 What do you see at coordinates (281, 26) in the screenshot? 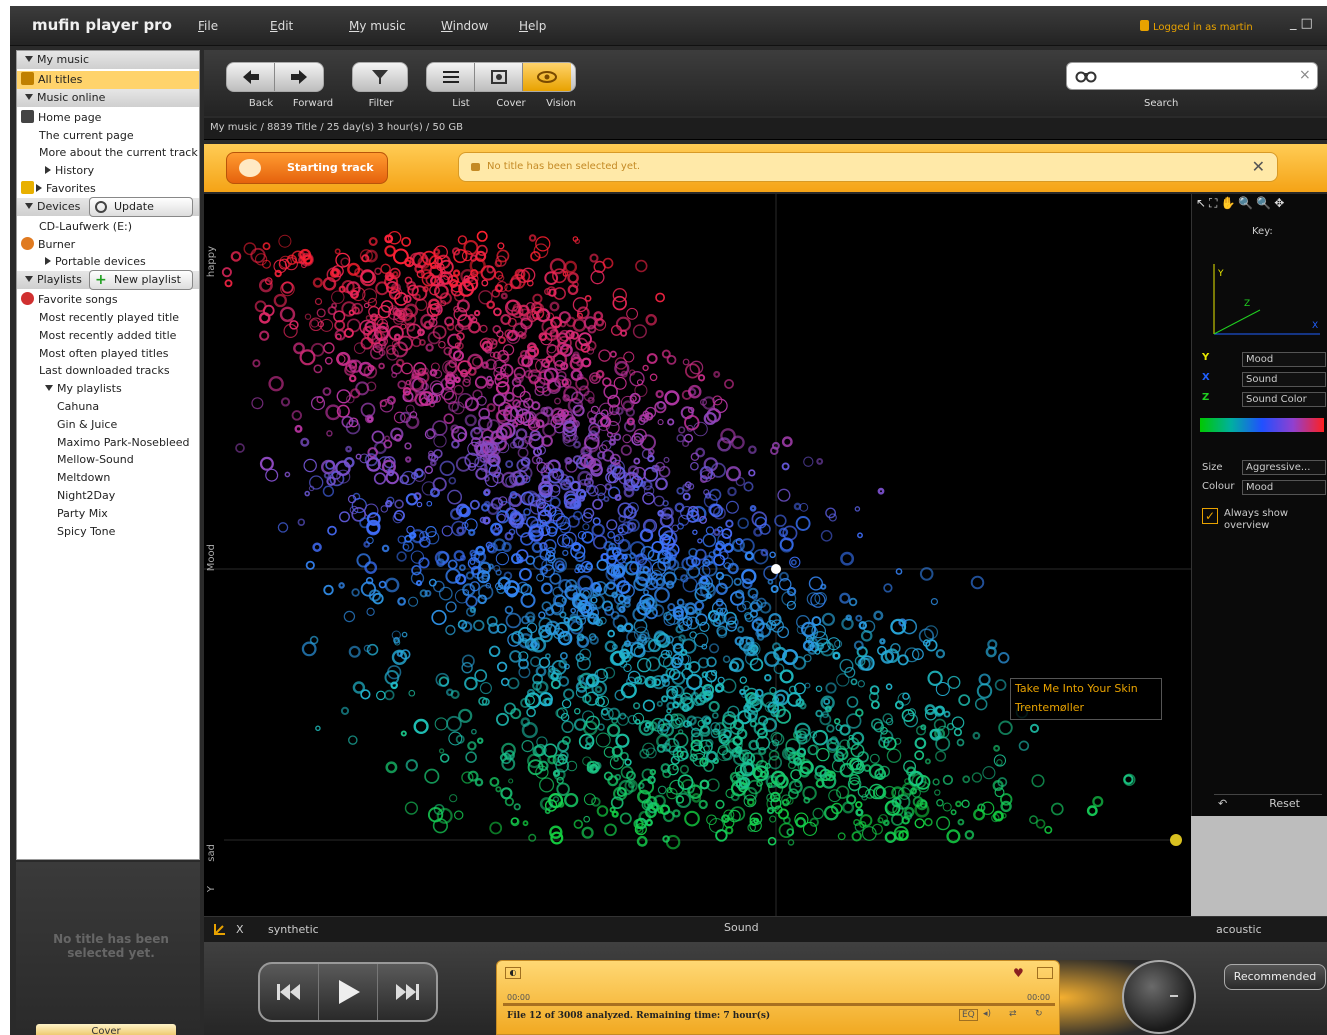
I see `menu-edit: Edit` at bounding box center [281, 26].